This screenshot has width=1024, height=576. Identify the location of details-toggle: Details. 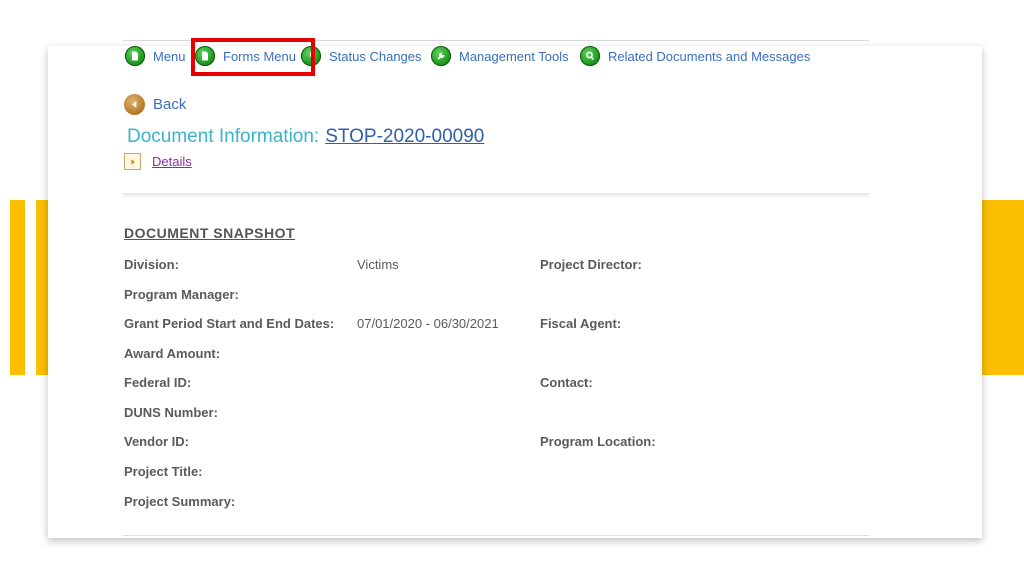
(158, 161).